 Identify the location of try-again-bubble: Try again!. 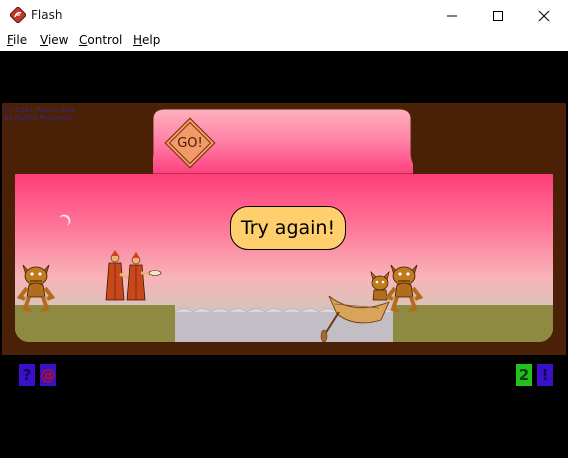
(288, 228).